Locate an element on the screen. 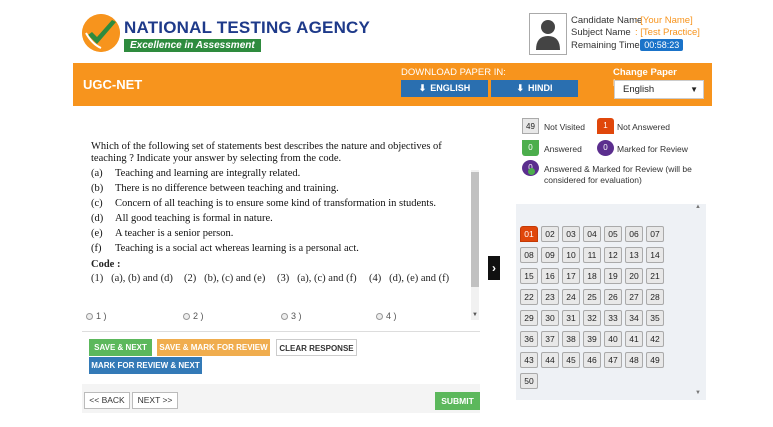  download-english-button: ⬇ ENGLISH is located at coordinates (444, 88).